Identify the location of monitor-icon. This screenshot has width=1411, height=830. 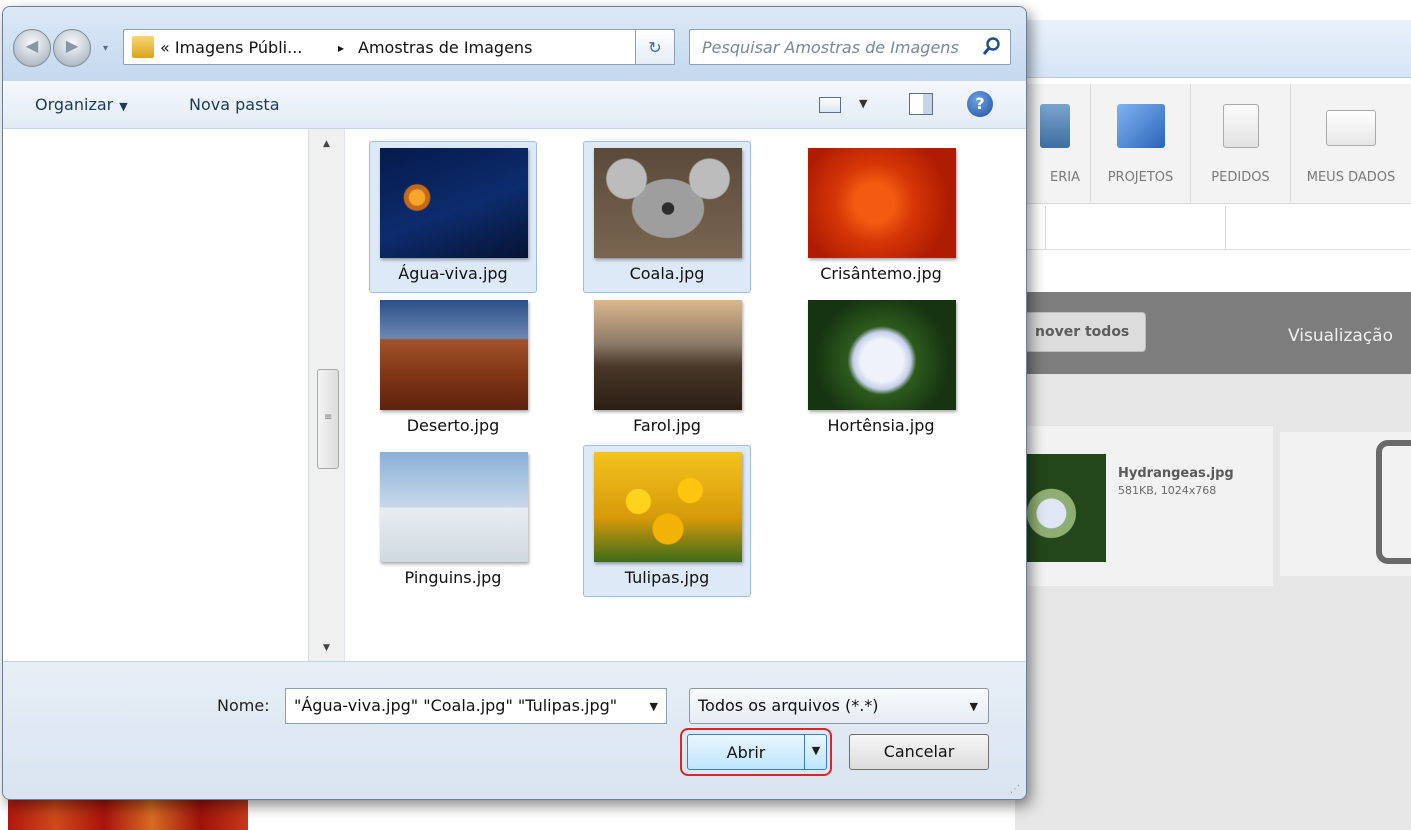
(1140, 126).